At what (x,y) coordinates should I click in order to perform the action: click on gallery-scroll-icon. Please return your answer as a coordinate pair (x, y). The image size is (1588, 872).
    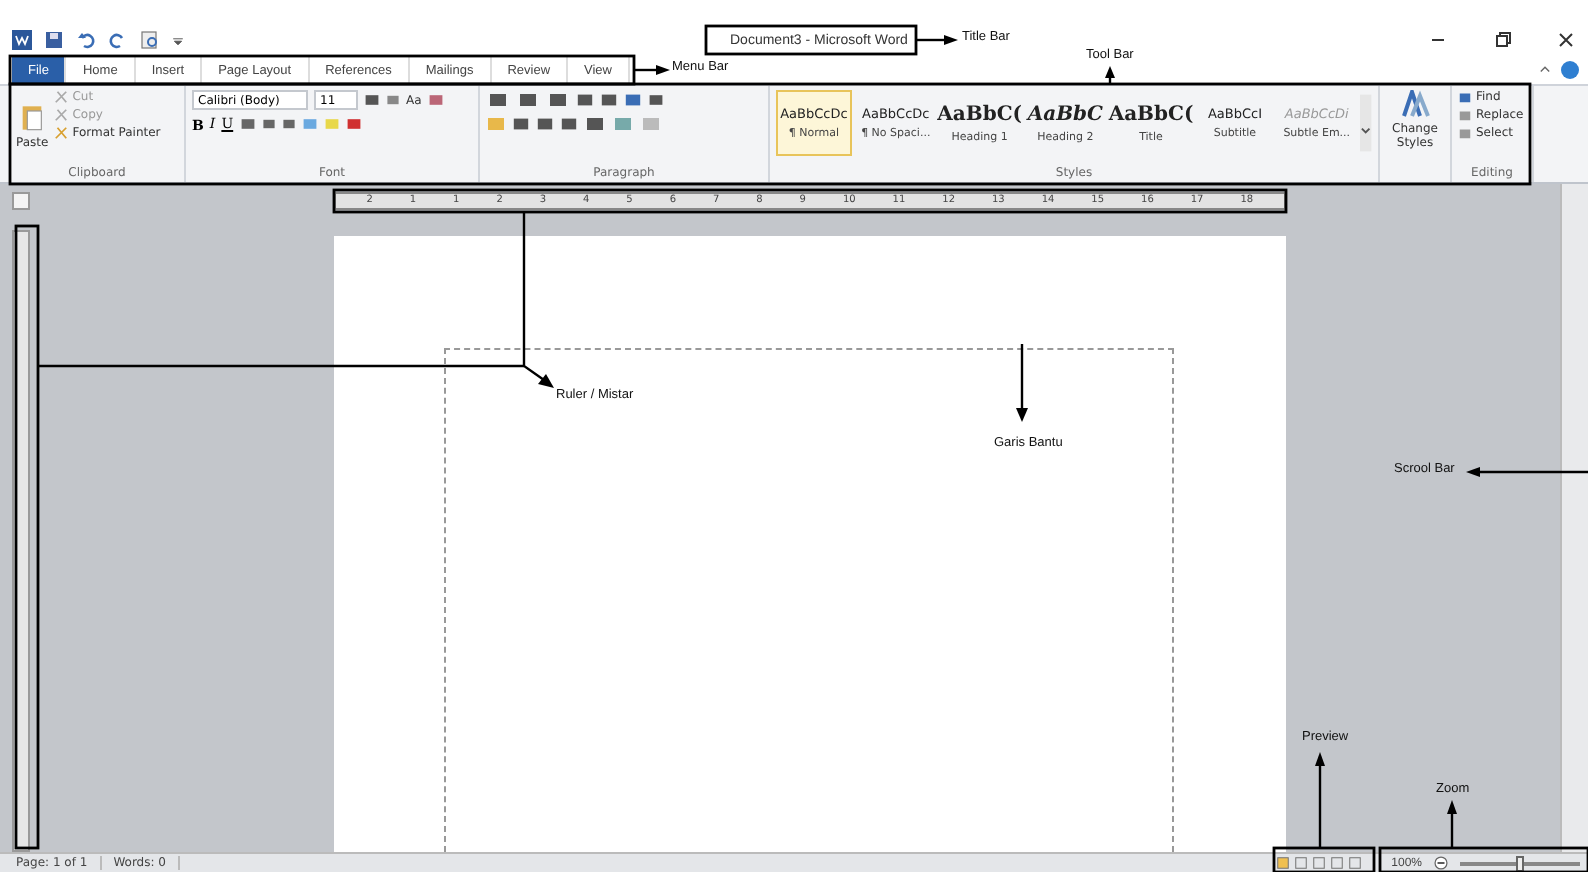
    Looking at the image, I should click on (1366, 123).